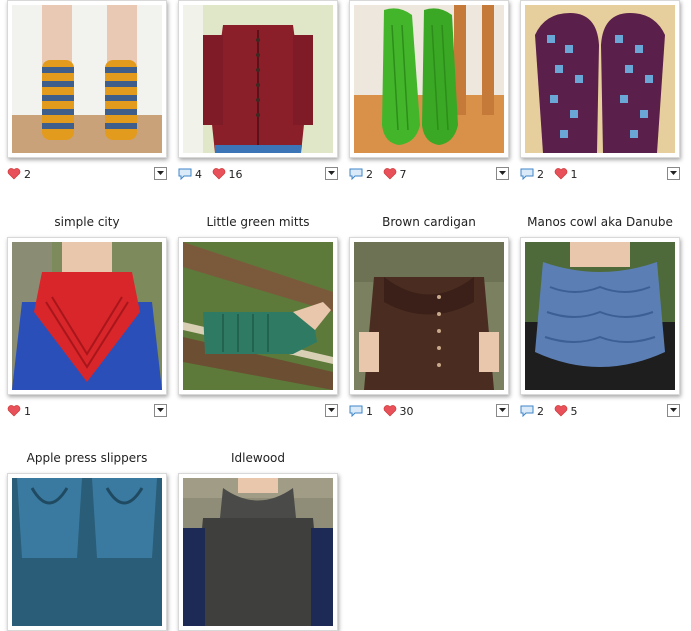  I want to click on hearts-value: 7, so click(403, 174).